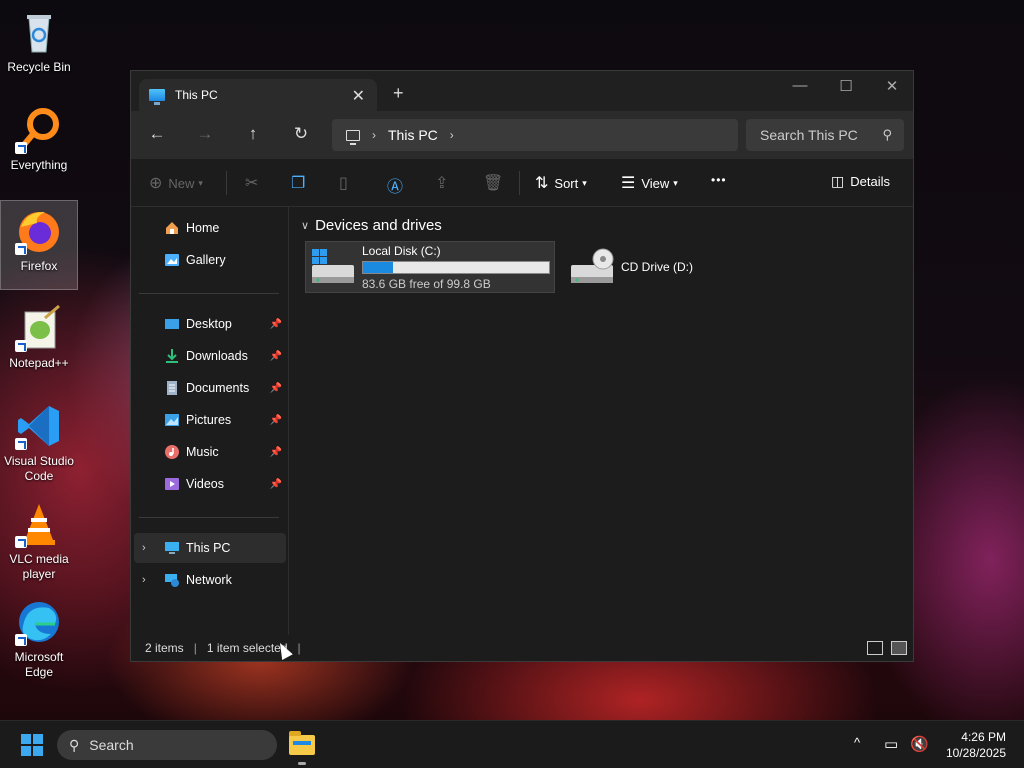 The height and width of the screenshot is (768, 1024). I want to click on sidebar-item-label: Network, so click(209, 580).